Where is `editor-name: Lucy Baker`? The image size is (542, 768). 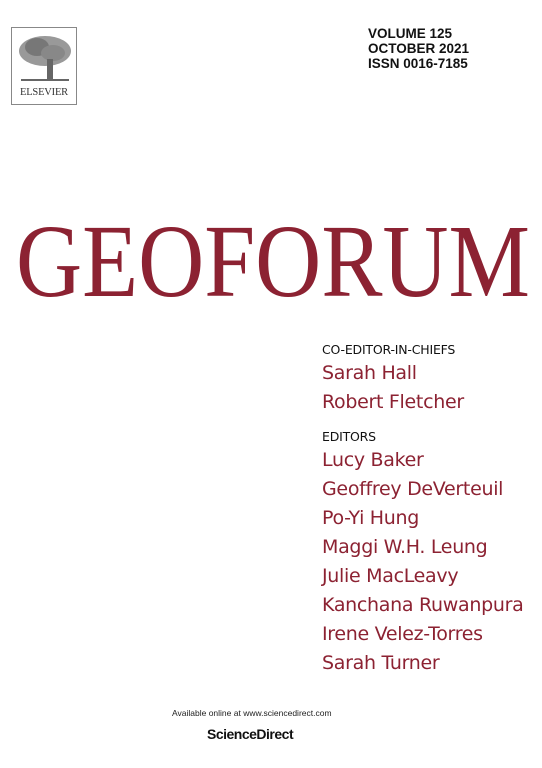 editor-name: Lucy Baker is located at coordinates (373, 460).